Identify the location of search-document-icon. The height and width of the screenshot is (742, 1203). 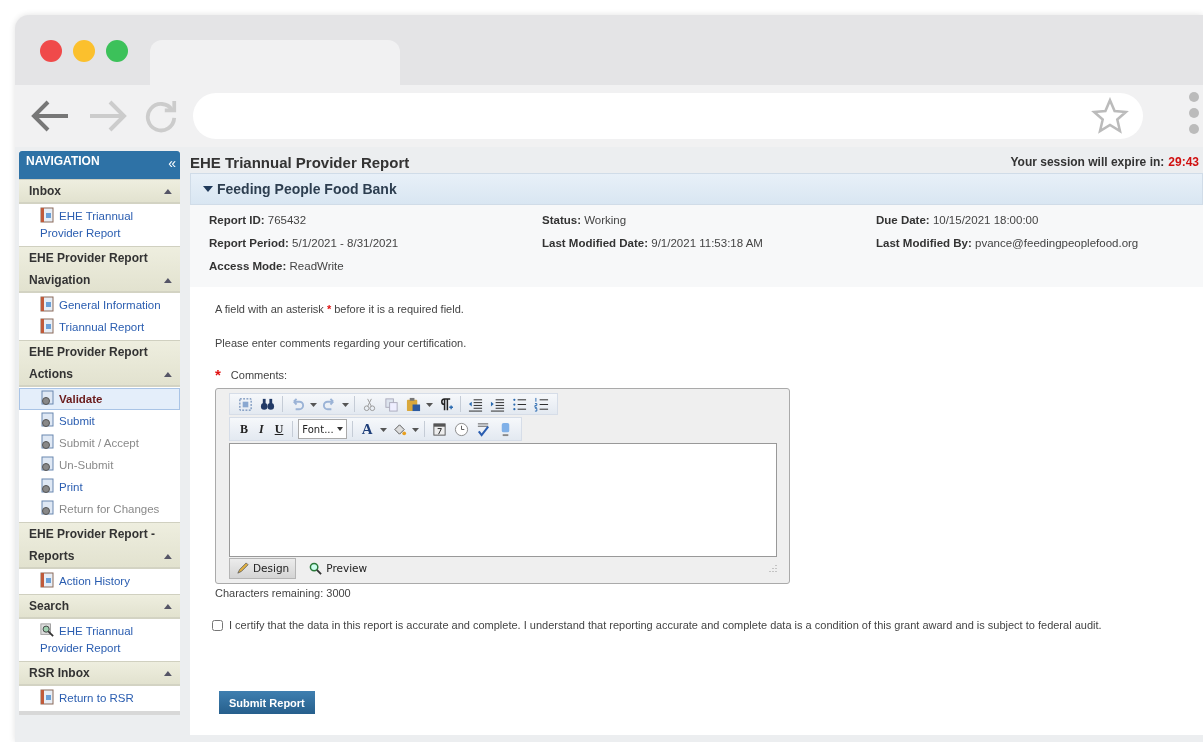
(47, 630).